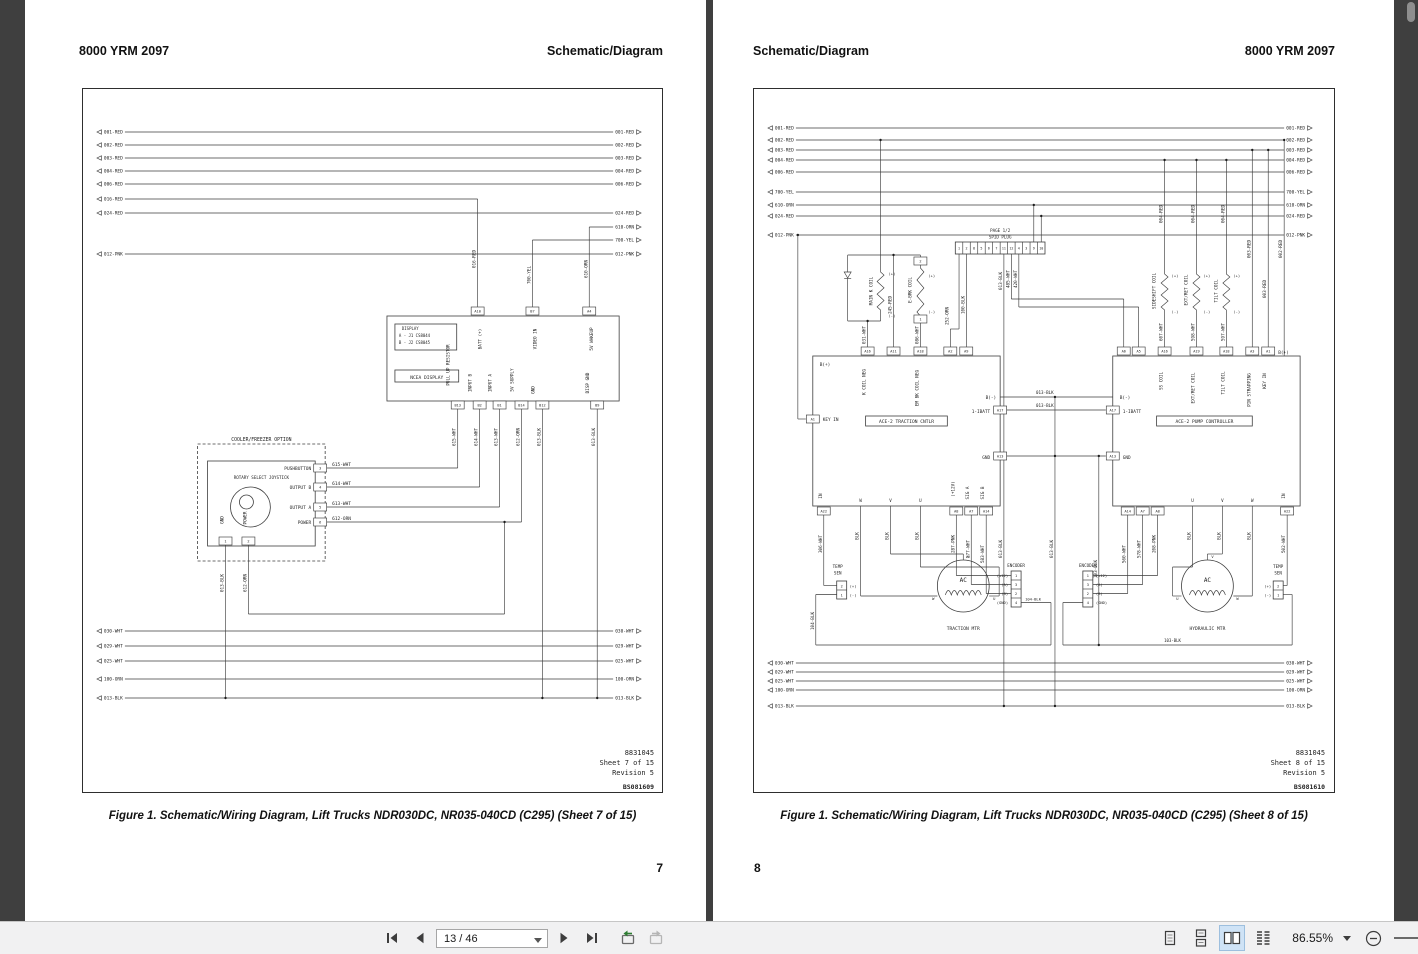 The image size is (1418, 954). I want to click on continuous-facing-view-icon, so click(1263, 938).